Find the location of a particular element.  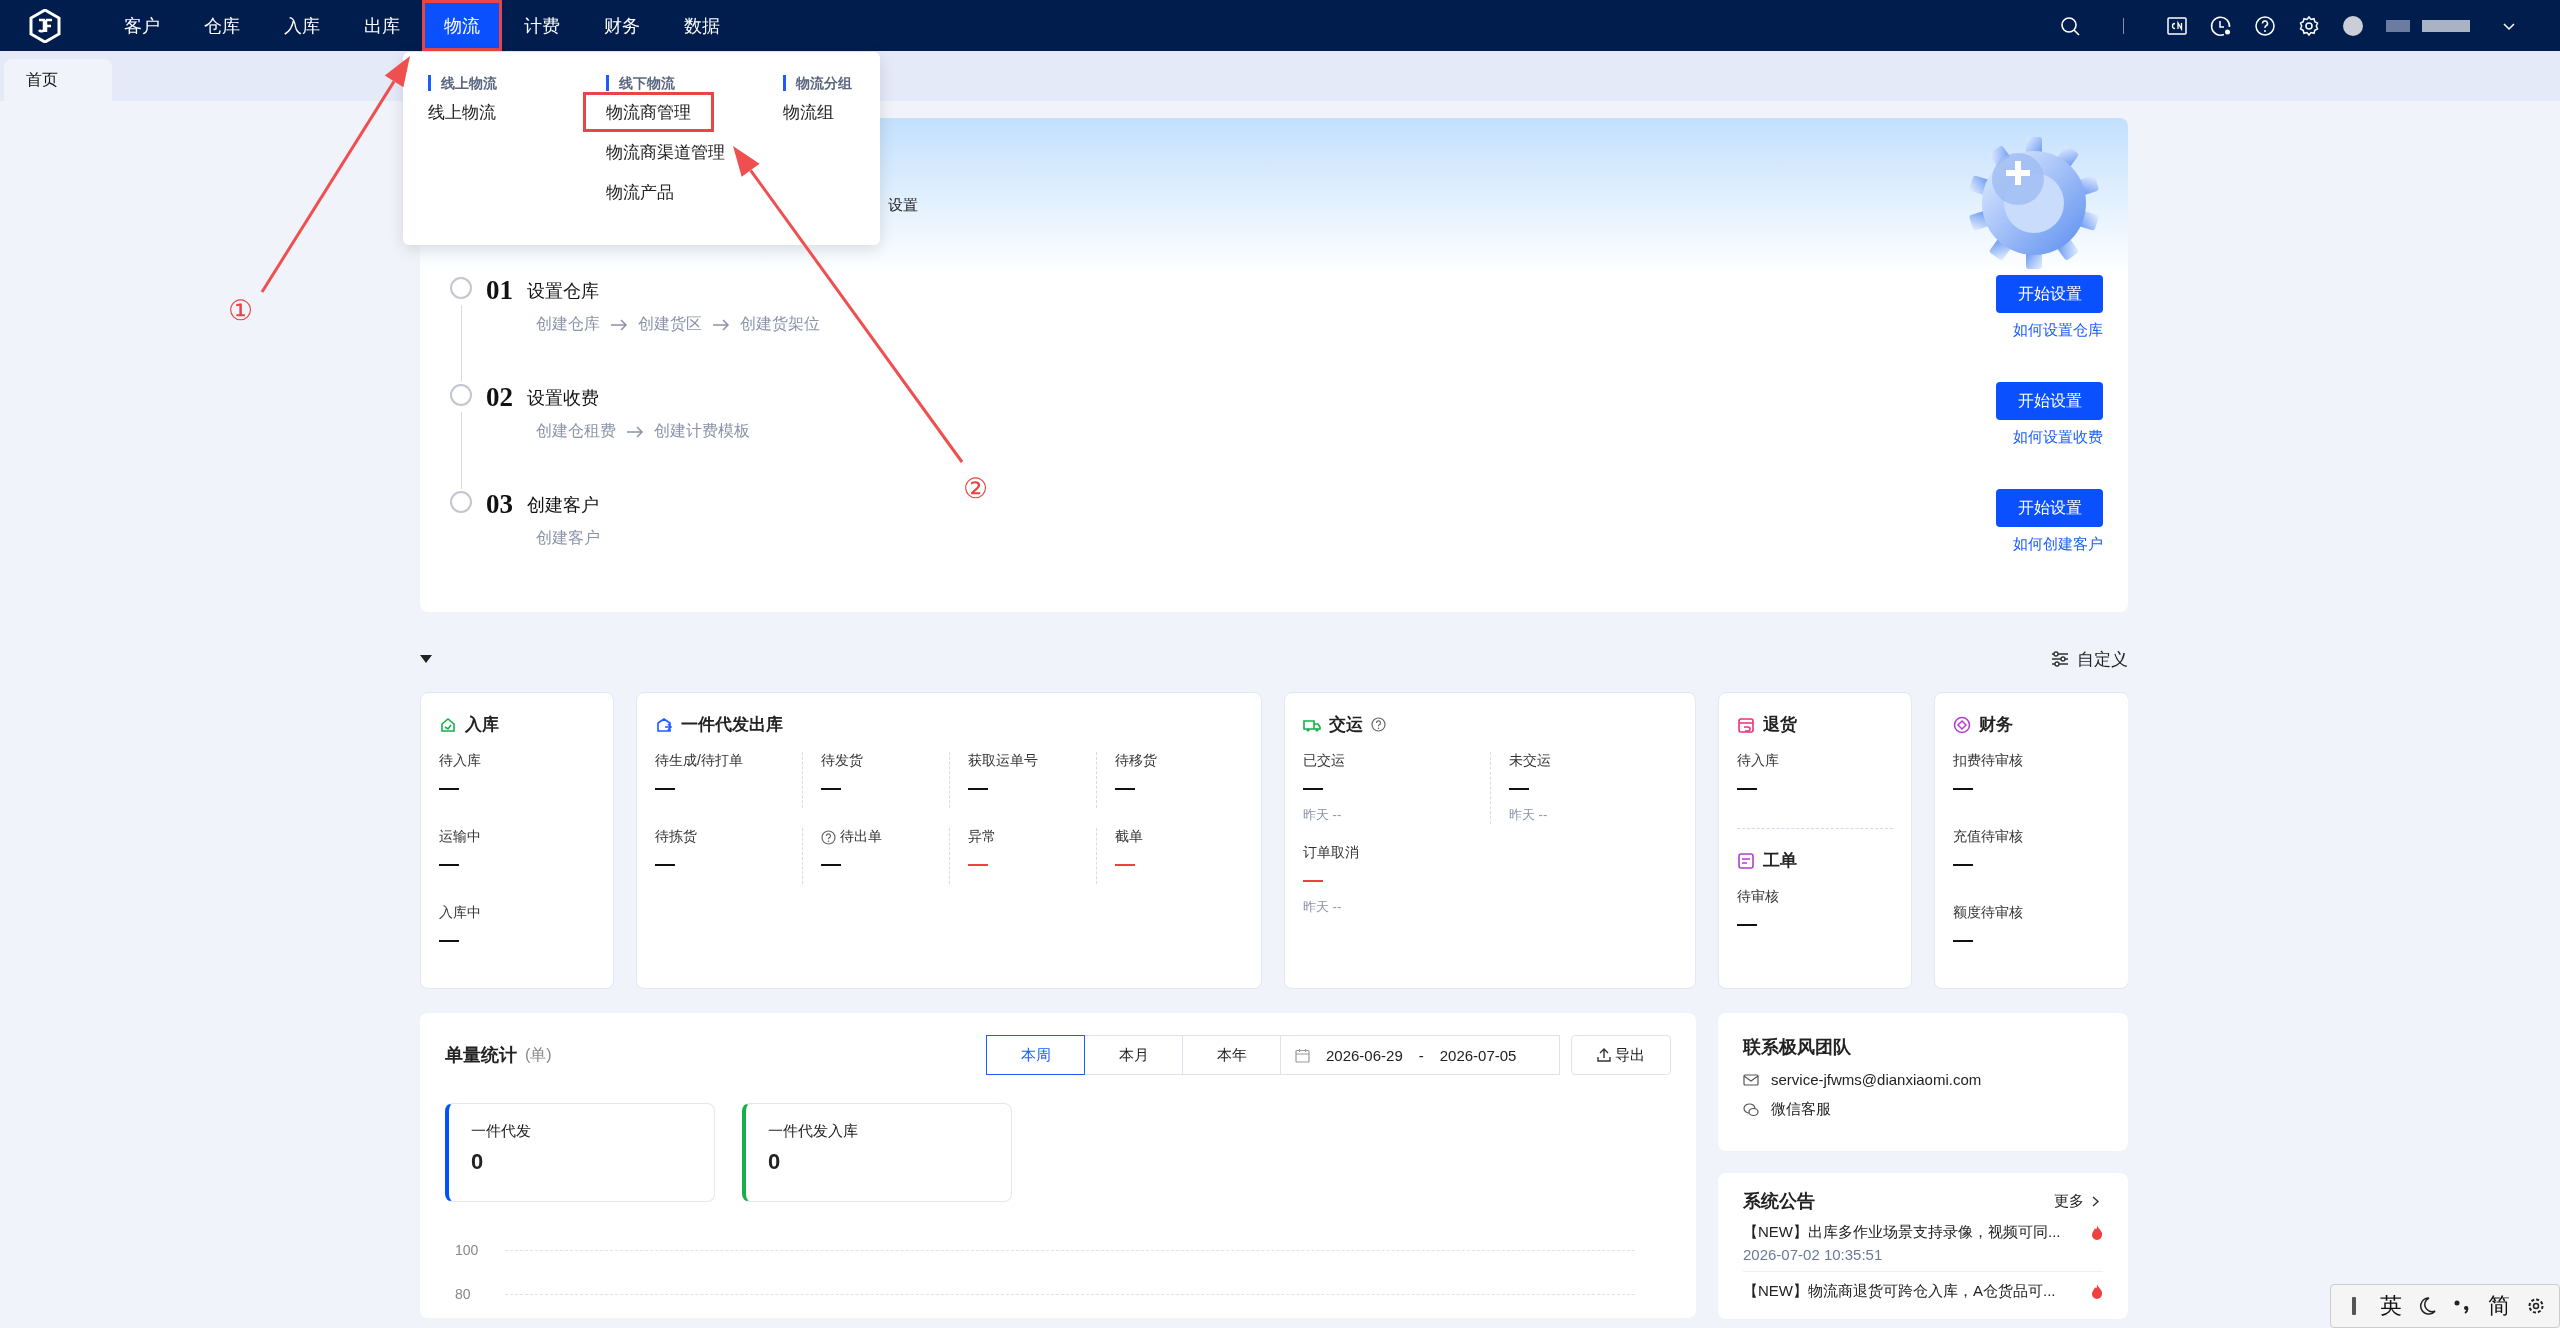

metric-label: 截单 is located at coordinates (1129, 837).